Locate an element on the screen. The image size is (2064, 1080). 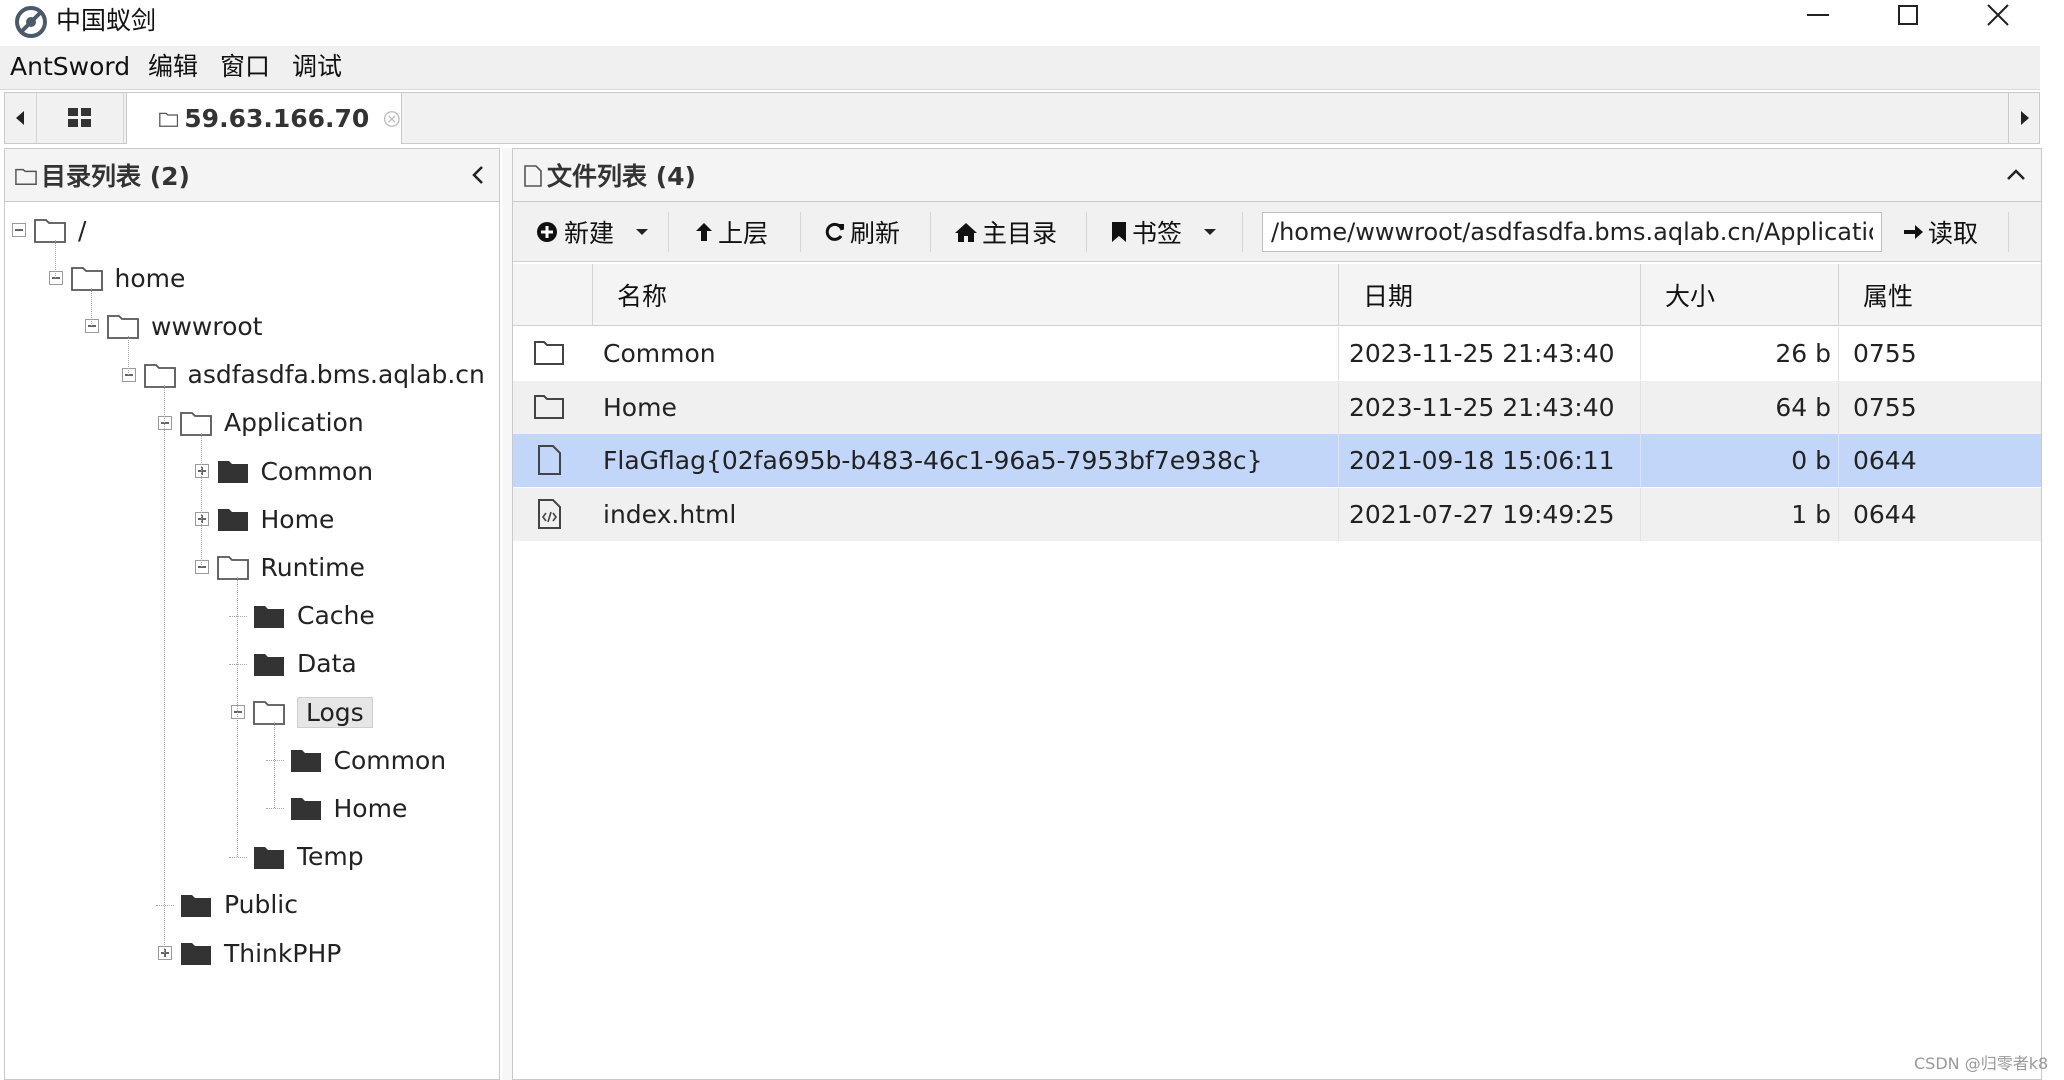
tree-node: Application is located at coordinates (272, 423).